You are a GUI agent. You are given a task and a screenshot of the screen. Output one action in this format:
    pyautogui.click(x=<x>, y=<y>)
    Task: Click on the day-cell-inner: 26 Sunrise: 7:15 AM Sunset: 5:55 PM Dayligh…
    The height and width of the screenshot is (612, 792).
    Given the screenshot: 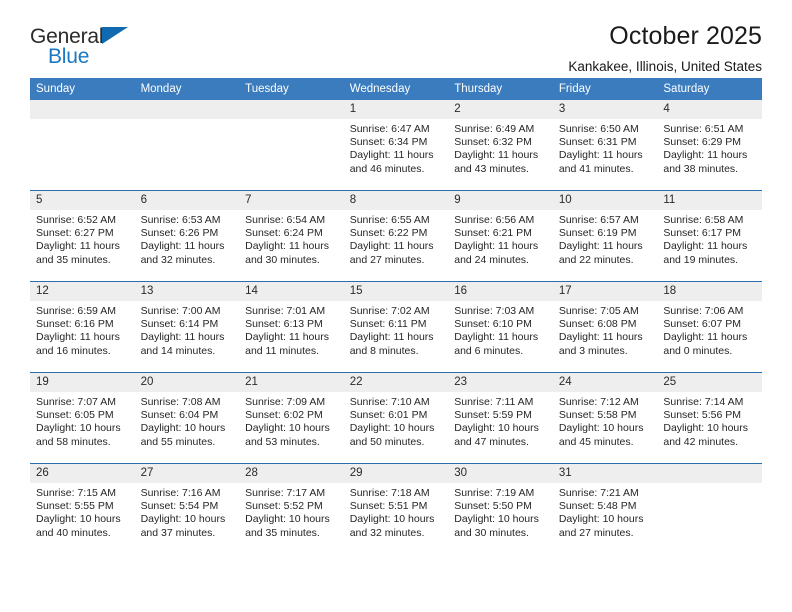 What is the action you would take?
    pyautogui.click(x=82, y=509)
    